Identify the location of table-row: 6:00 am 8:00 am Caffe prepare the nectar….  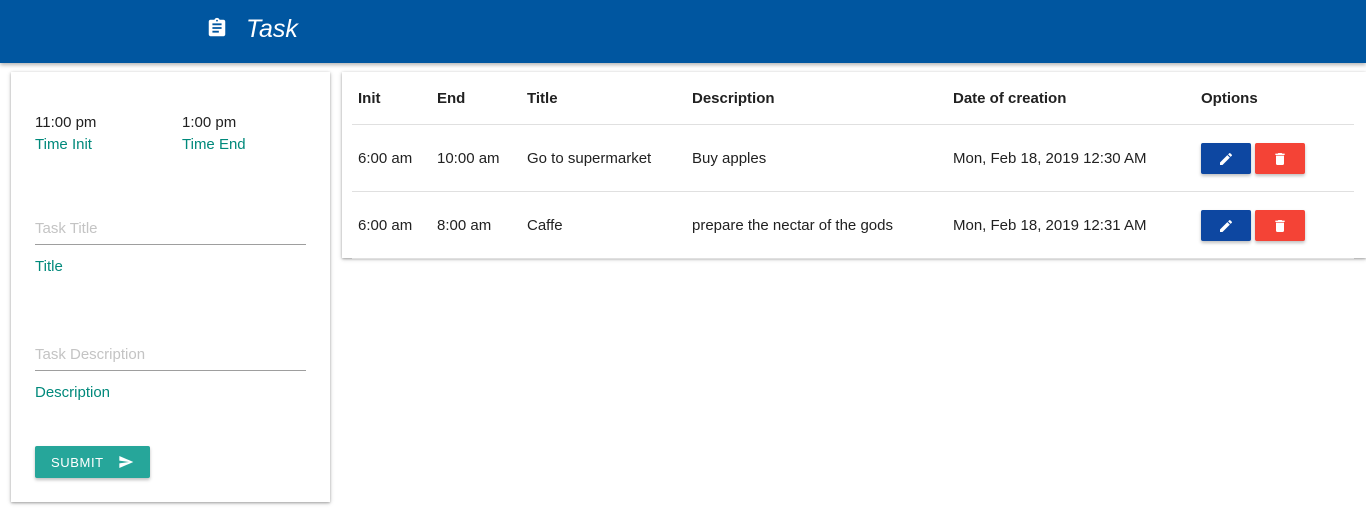
(853, 225).